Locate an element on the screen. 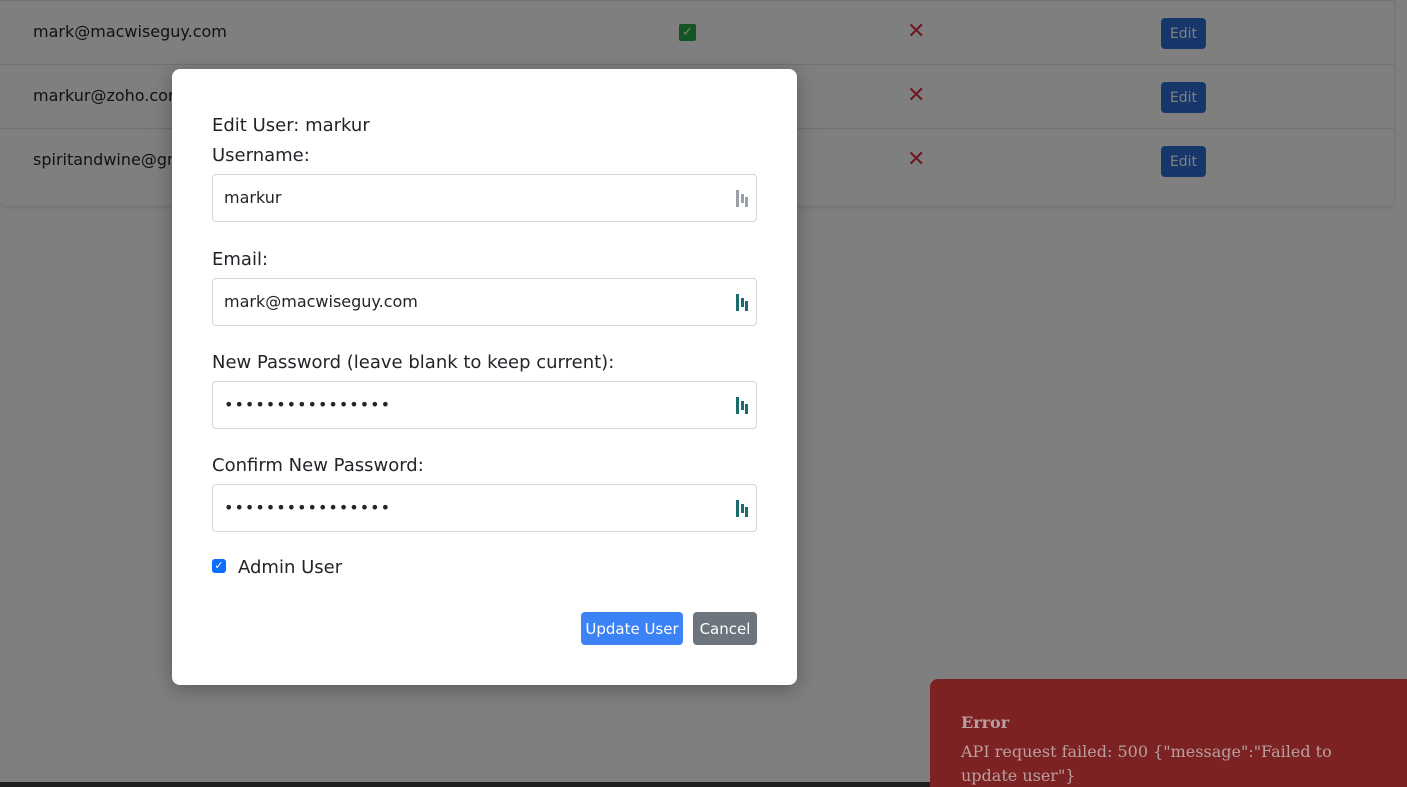 Image resolution: width=1407 pixels, height=787 pixels. new-password-value: •••••••••••••••• is located at coordinates (307, 404).